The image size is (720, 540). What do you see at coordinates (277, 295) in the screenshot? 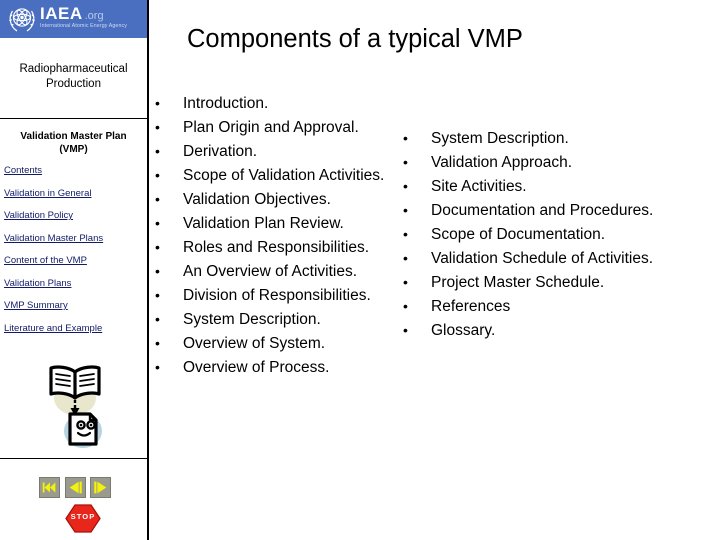
I see `list-item-label: Division of Responsibilities.` at bounding box center [277, 295].